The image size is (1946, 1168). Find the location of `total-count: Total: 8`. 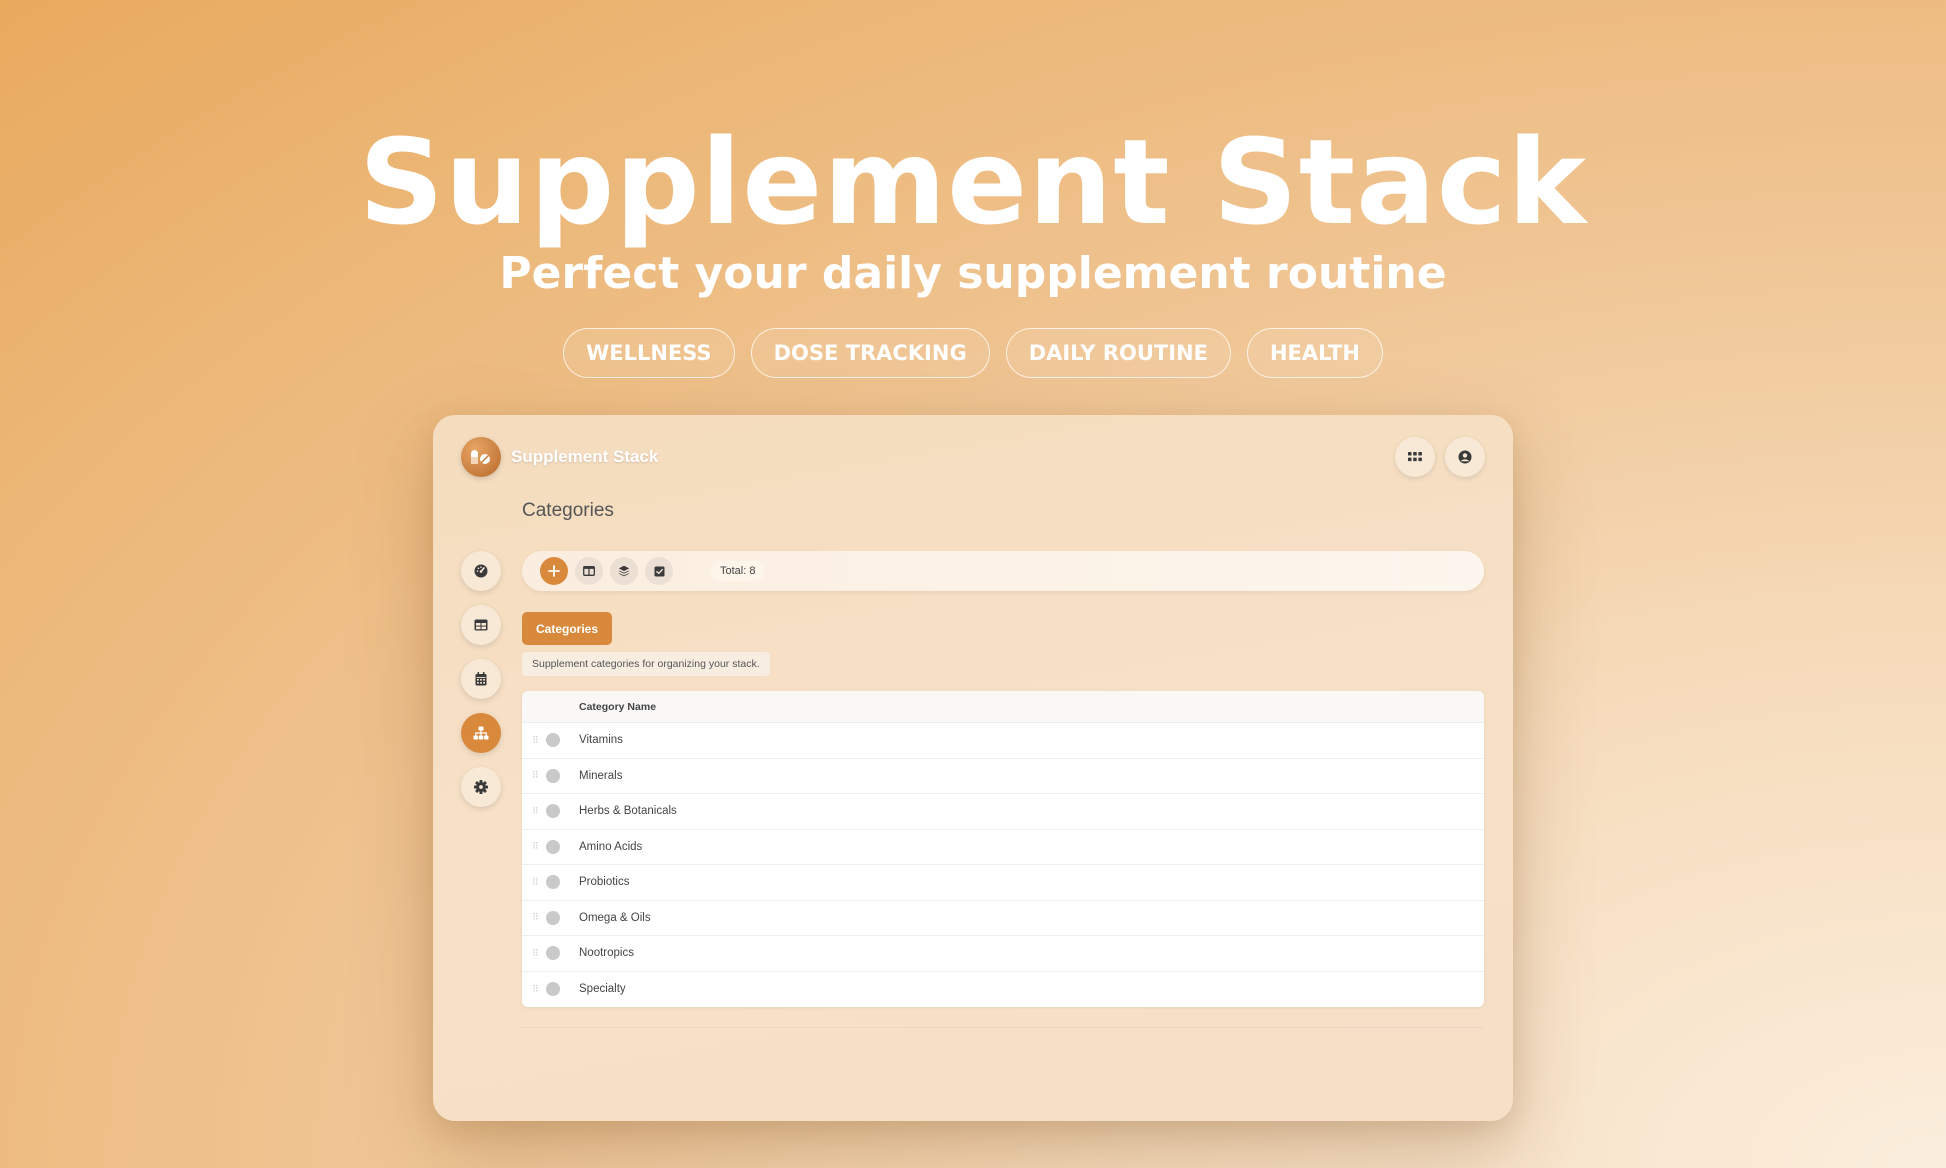

total-count: Total: 8 is located at coordinates (738, 571).